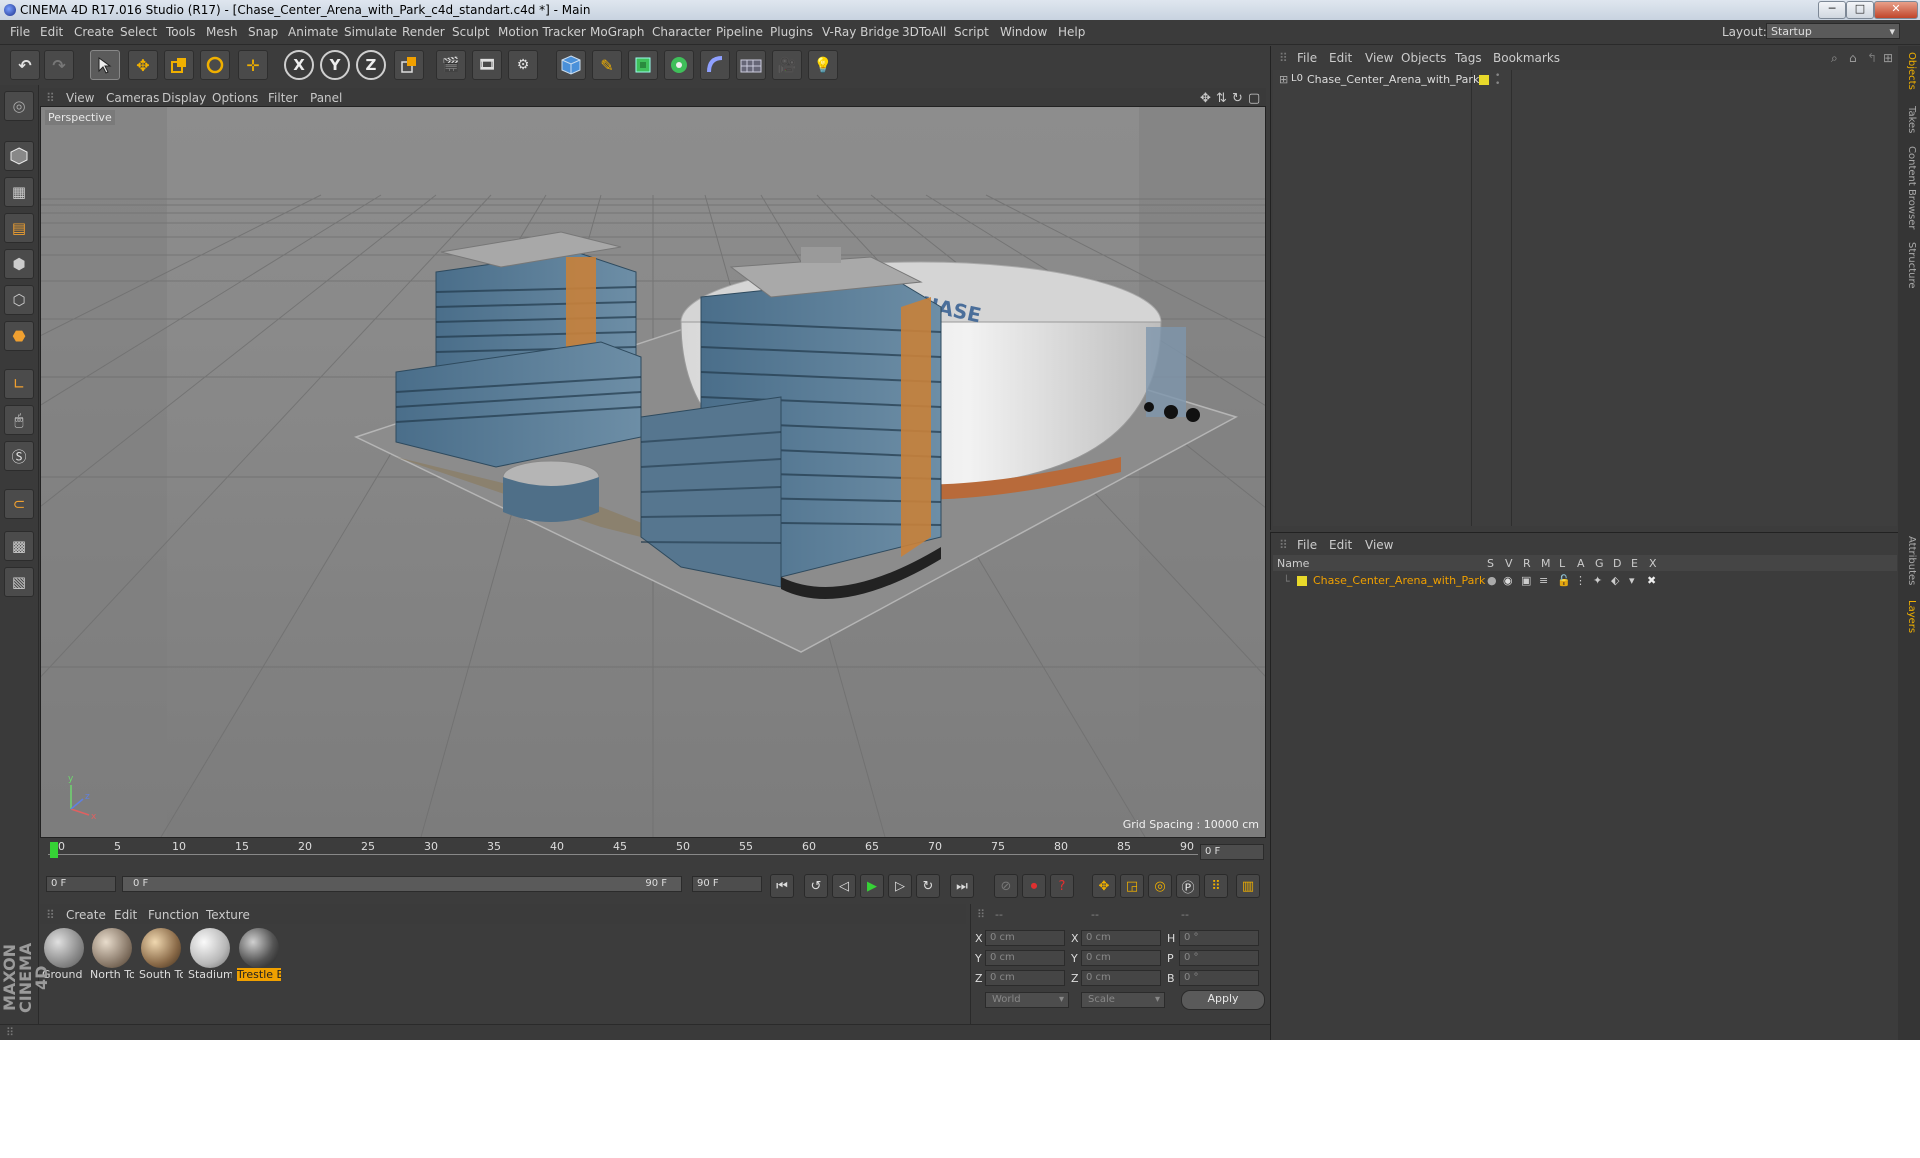 This screenshot has width=1920, height=1158. What do you see at coordinates (1615, 580) in the screenshot?
I see `deformer-toggle-icon: ⬖` at bounding box center [1615, 580].